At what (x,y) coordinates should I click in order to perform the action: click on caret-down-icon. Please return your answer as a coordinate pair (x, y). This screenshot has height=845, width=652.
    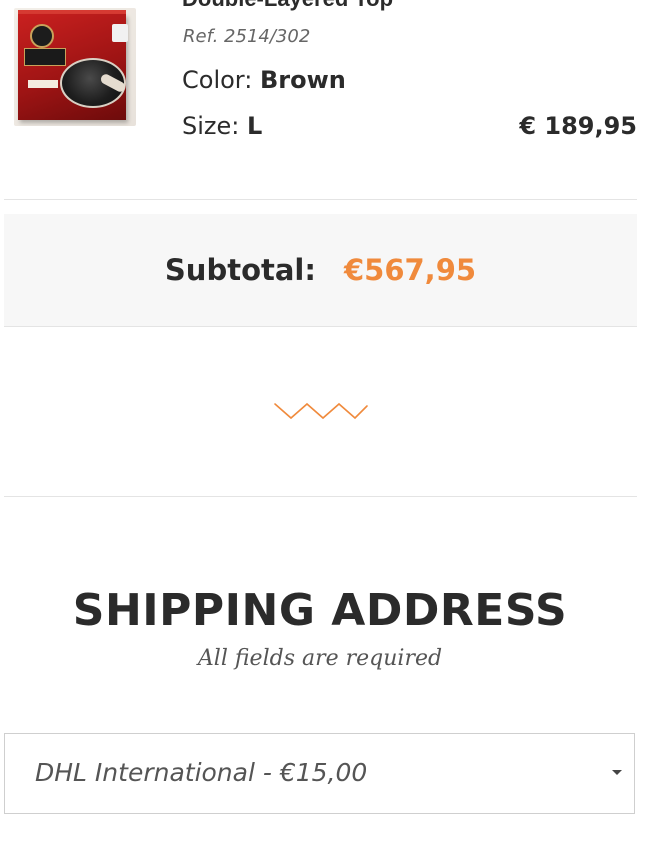
    Looking at the image, I should click on (617, 772).